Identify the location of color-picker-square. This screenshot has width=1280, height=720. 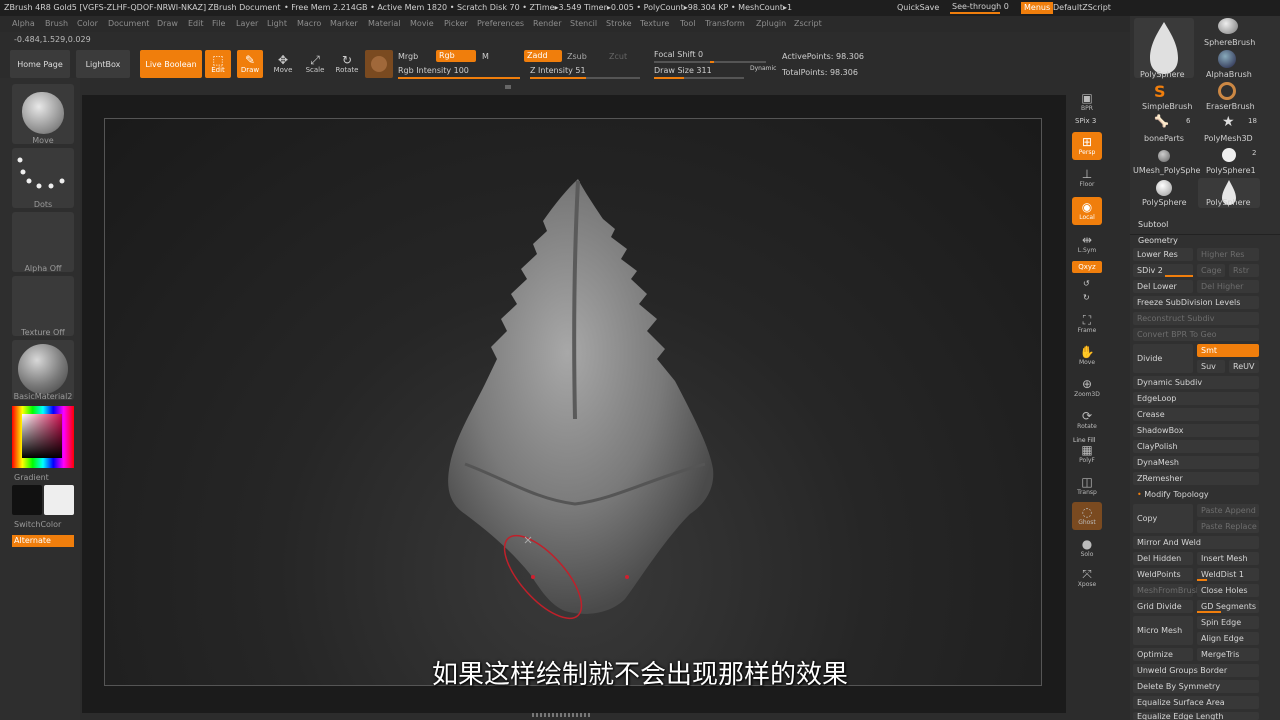
(42, 436).